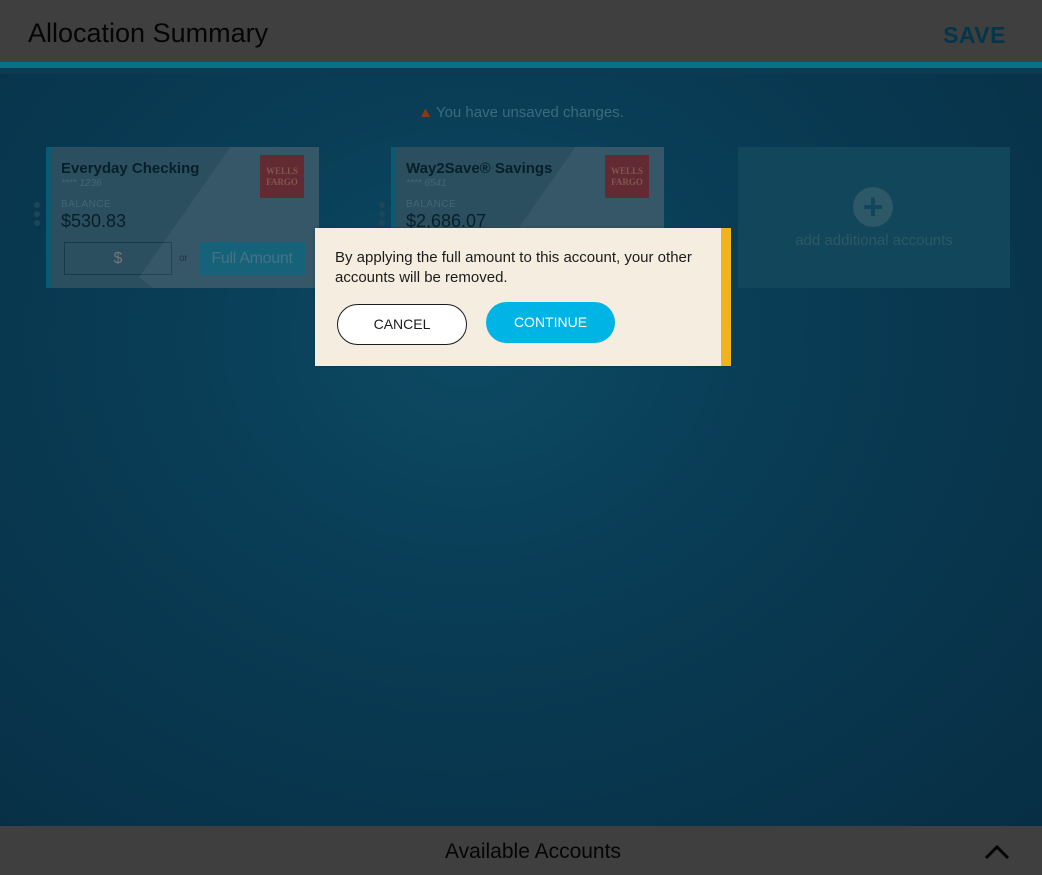  I want to click on amount-input, so click(118, 258).